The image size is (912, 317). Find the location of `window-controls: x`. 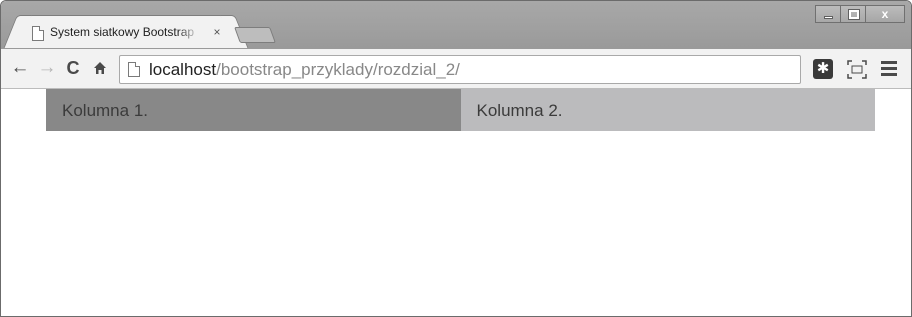

window-controls: x is located at coordinates (860, 14).